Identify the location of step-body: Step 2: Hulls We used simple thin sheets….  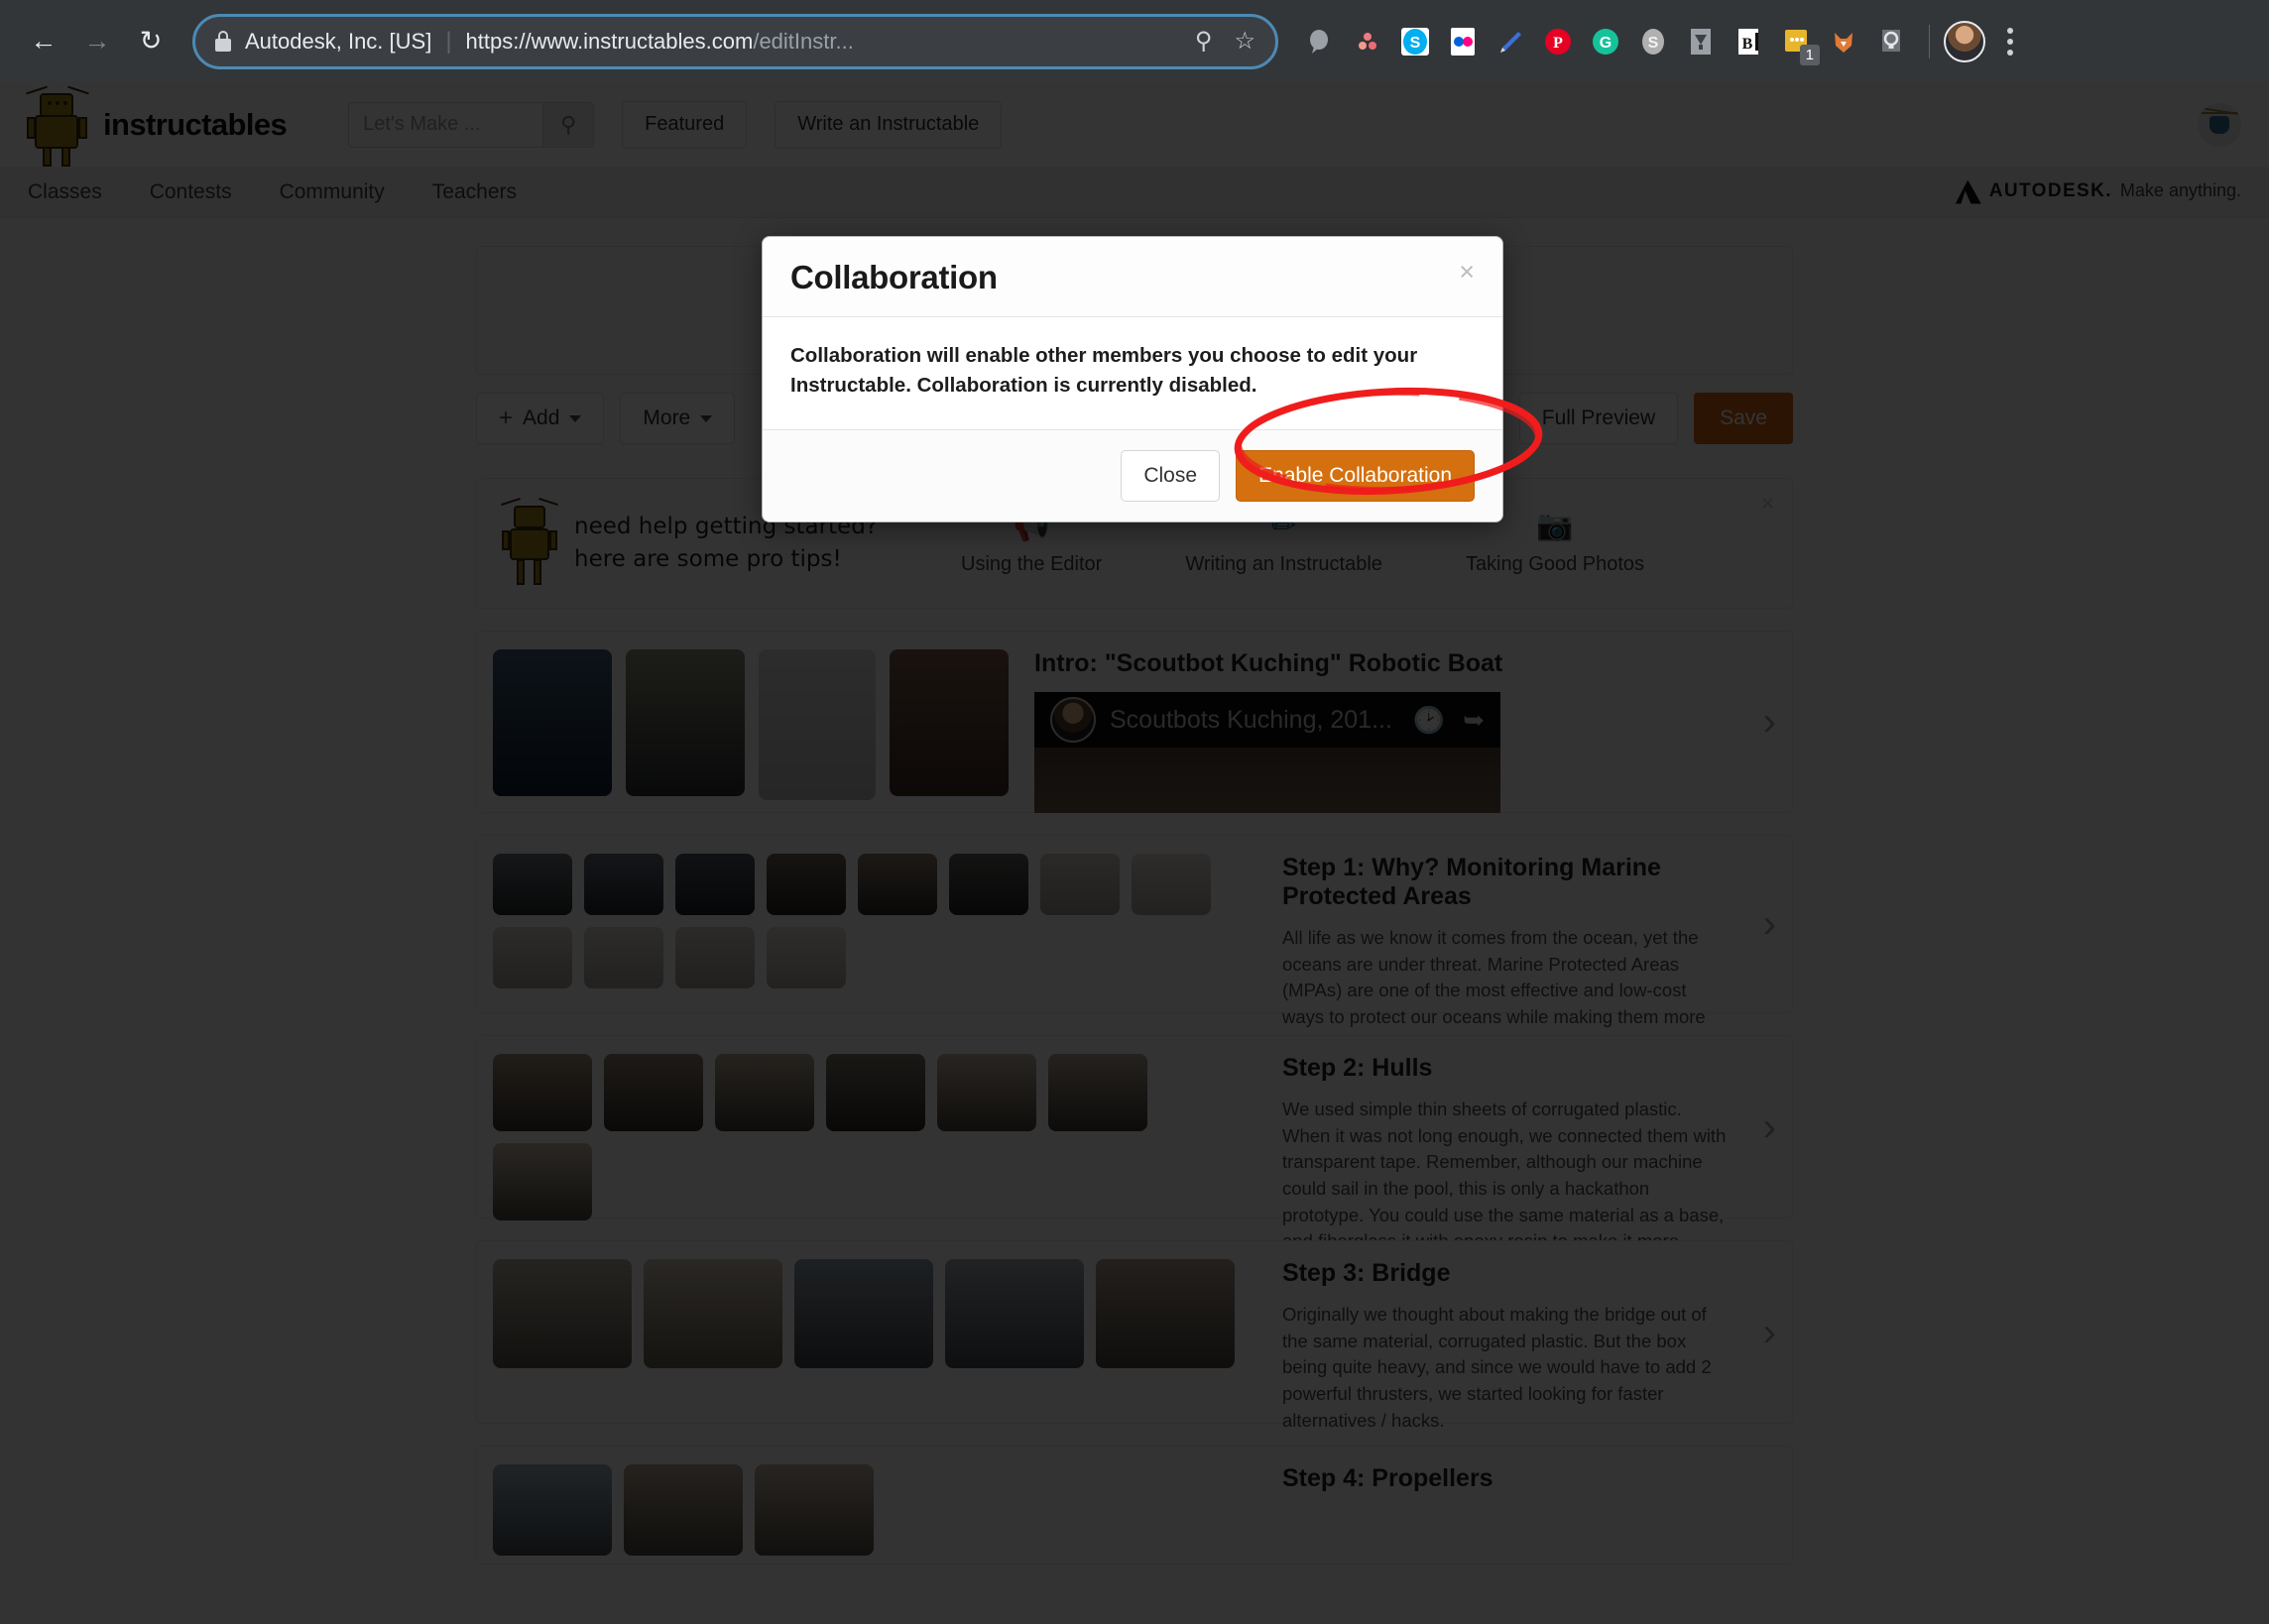
(1516, 1166).